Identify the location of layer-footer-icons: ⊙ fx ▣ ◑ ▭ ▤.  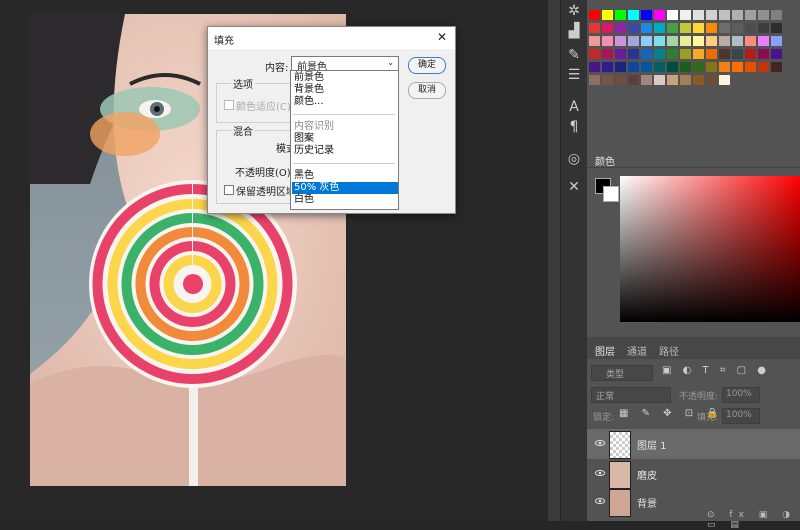
(753, 520).